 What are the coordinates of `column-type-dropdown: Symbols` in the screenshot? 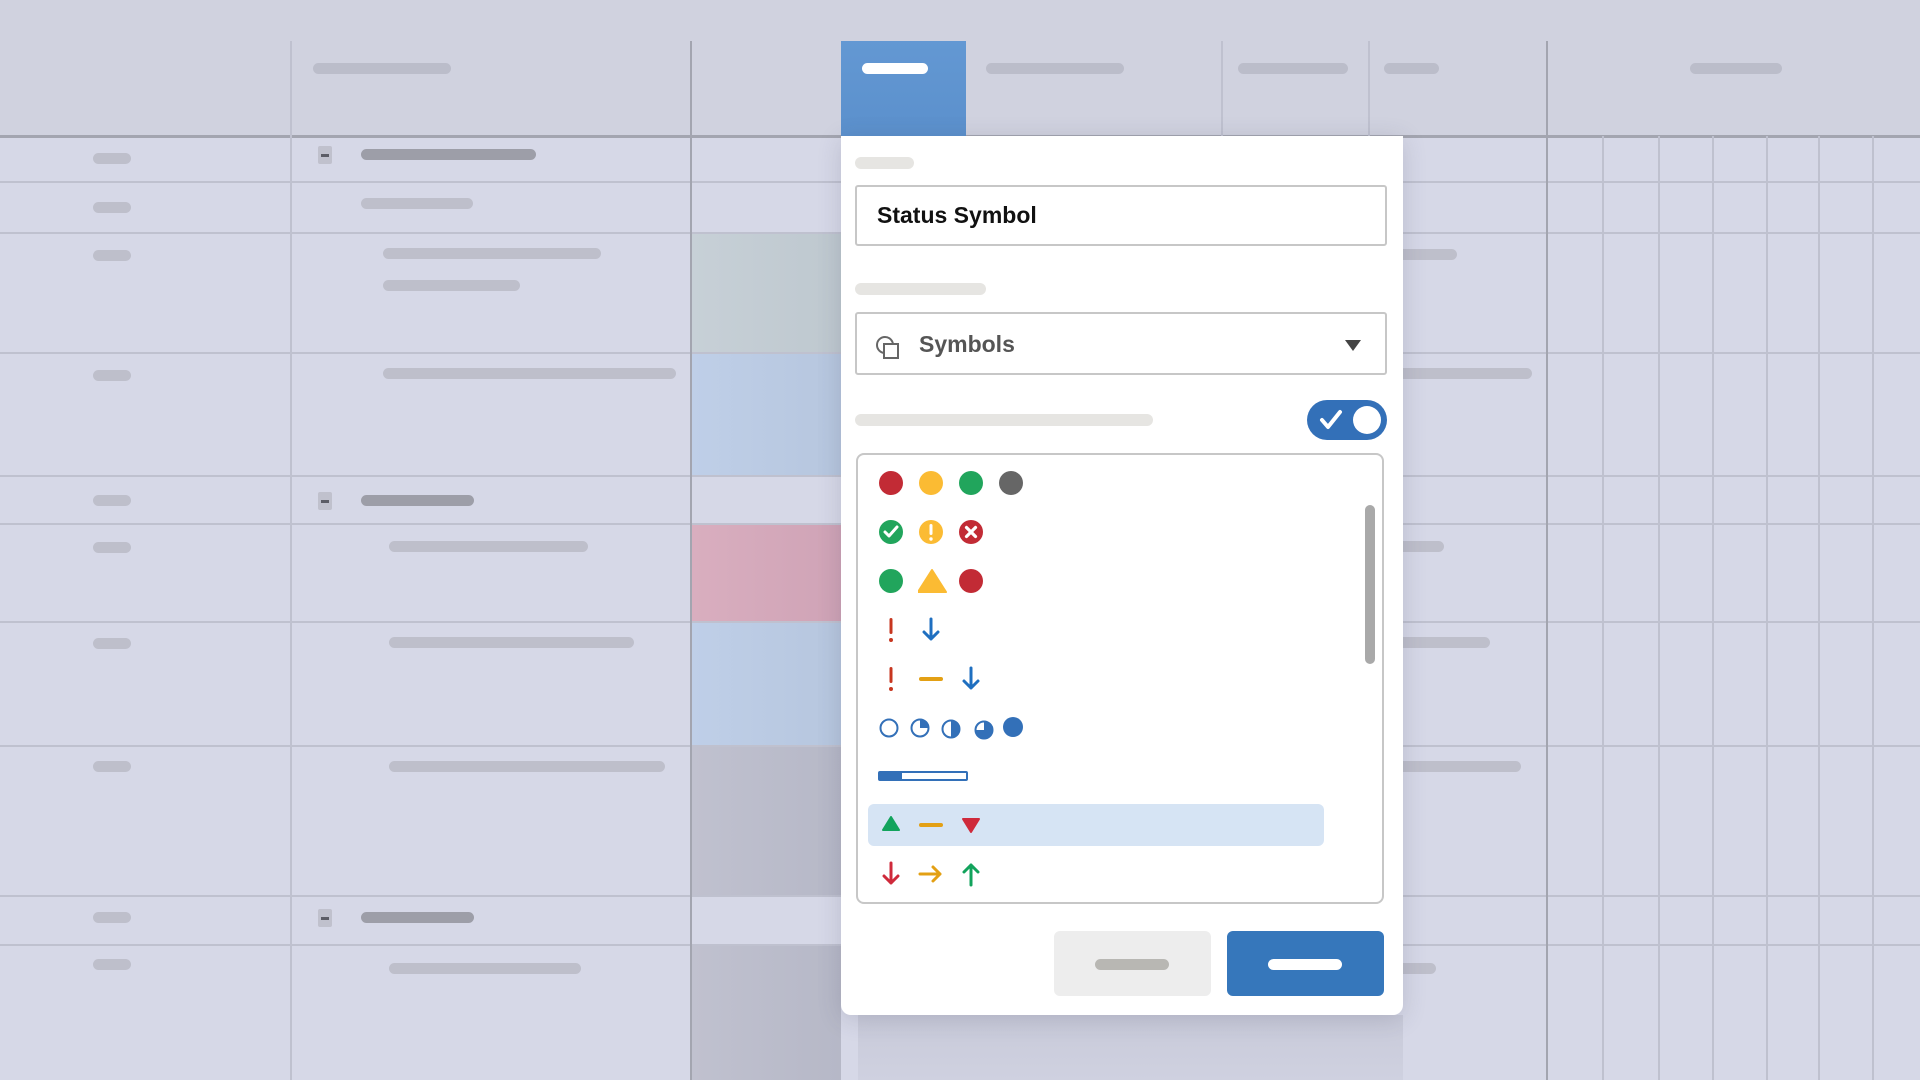 It's located at (1121, 343).